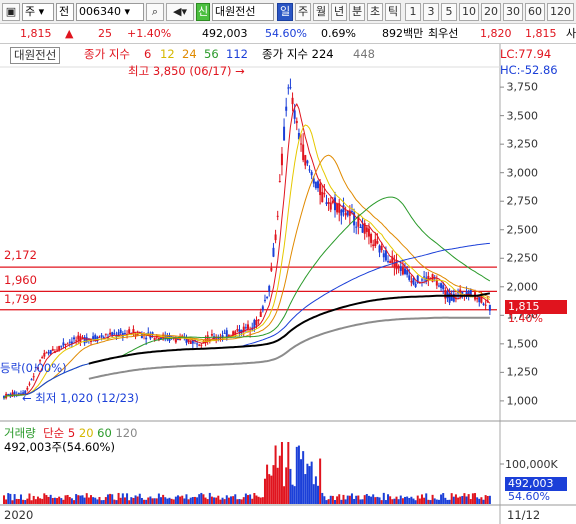 The image size is (576, 524). What do you see at coordinates (449, 12) in the screenshot?
I see `interval-5-button: 5` at bounding box center [449, 12].